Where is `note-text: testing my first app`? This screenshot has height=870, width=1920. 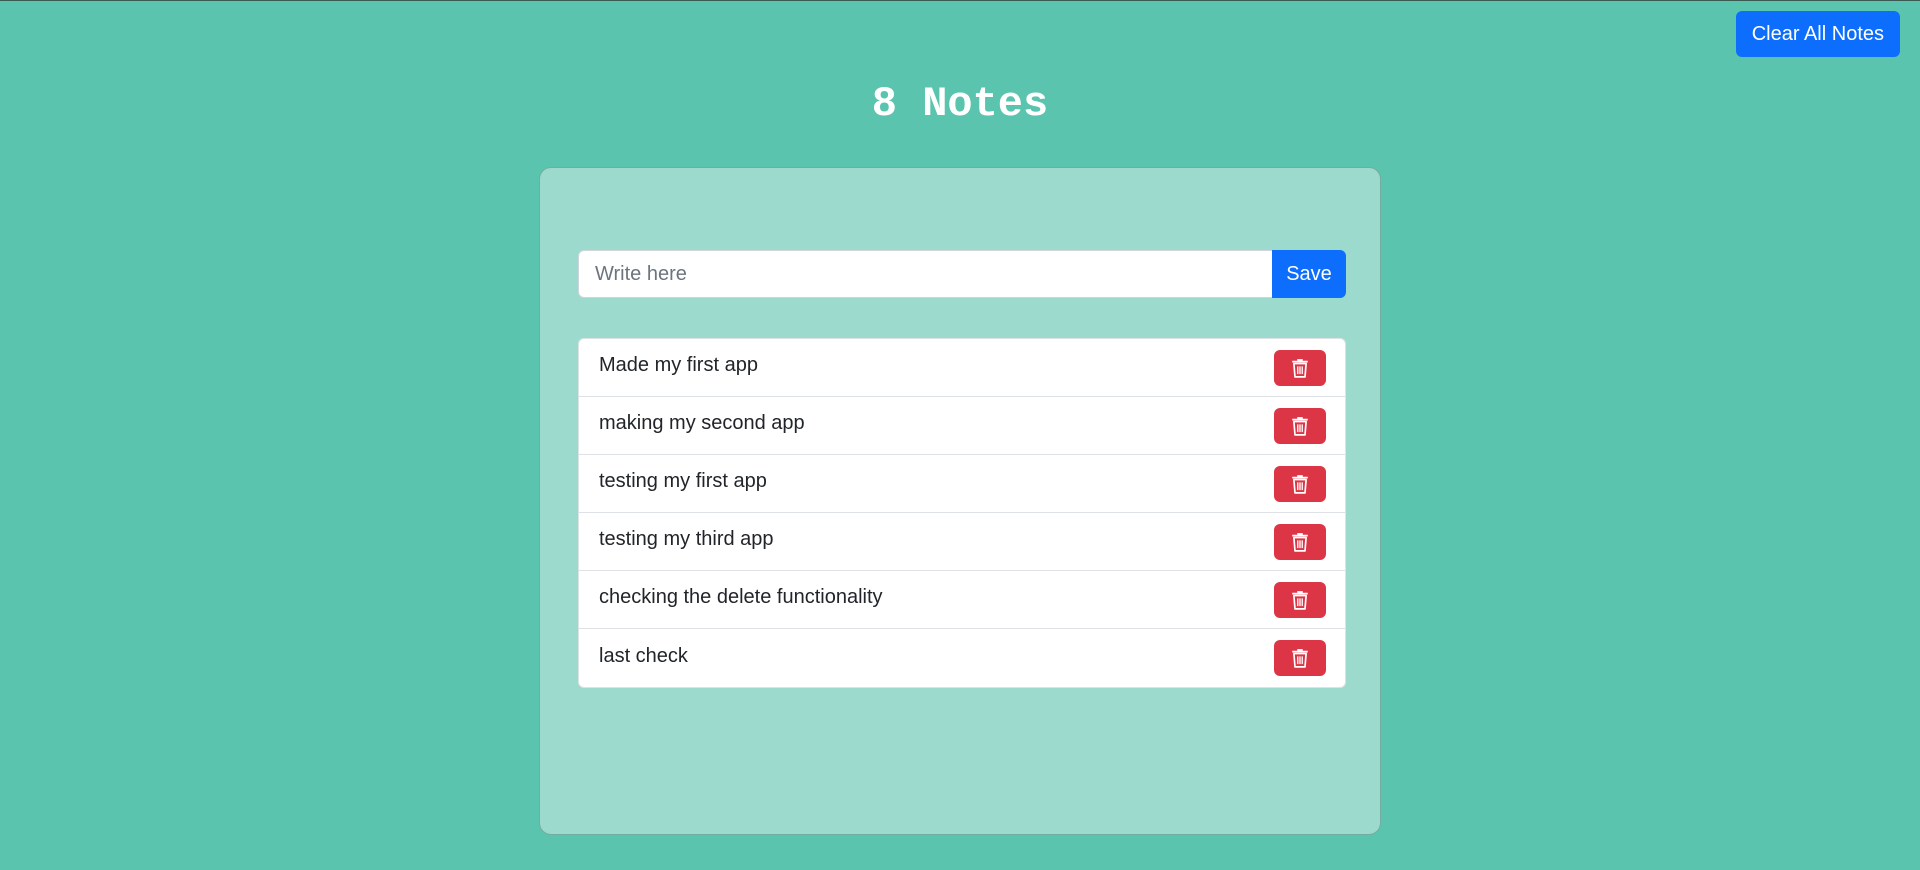
note-text: testing my first app is located at coordinates (683, 481).